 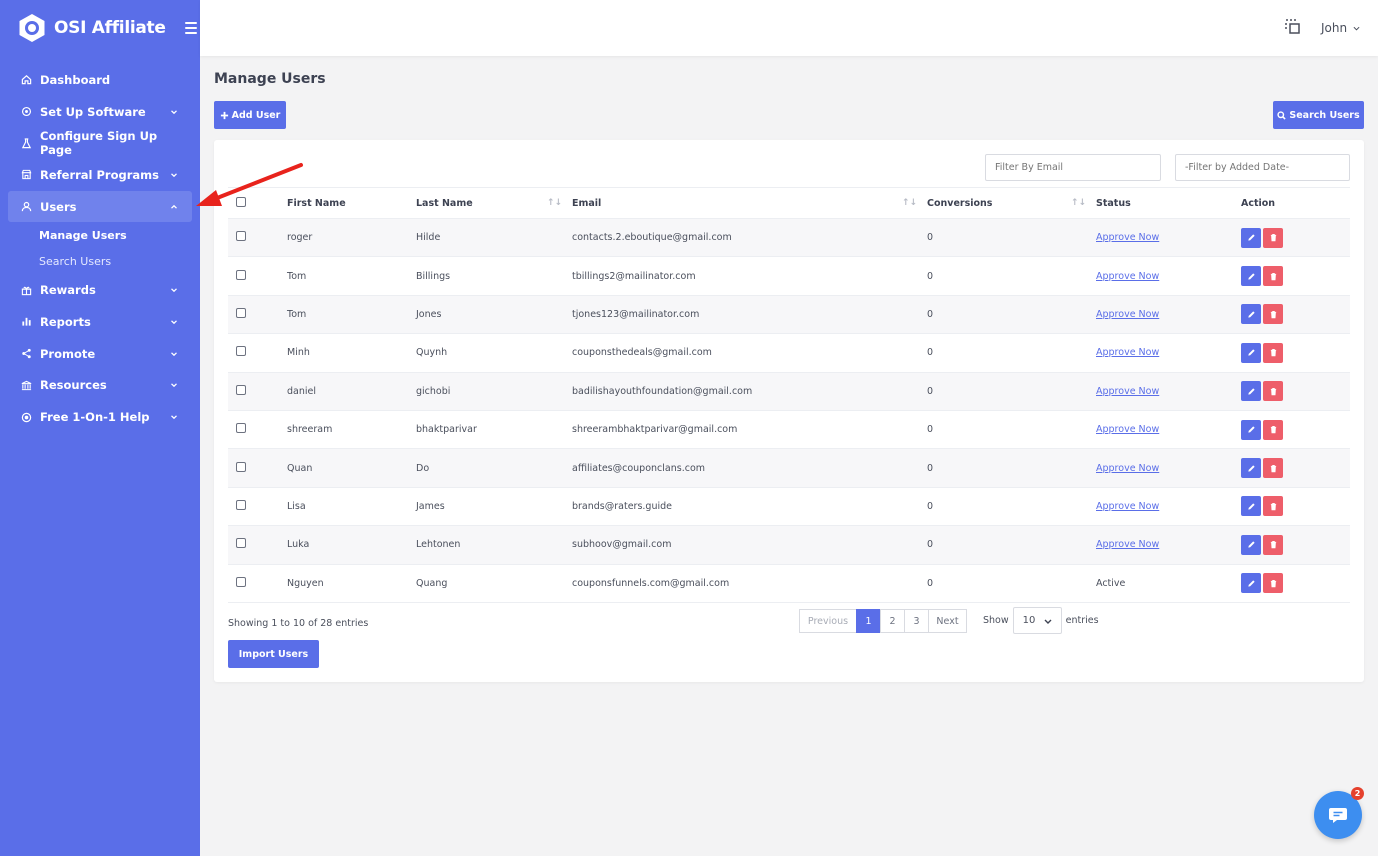 I want to click on annotation-arrow, so click(x=249, y=184).